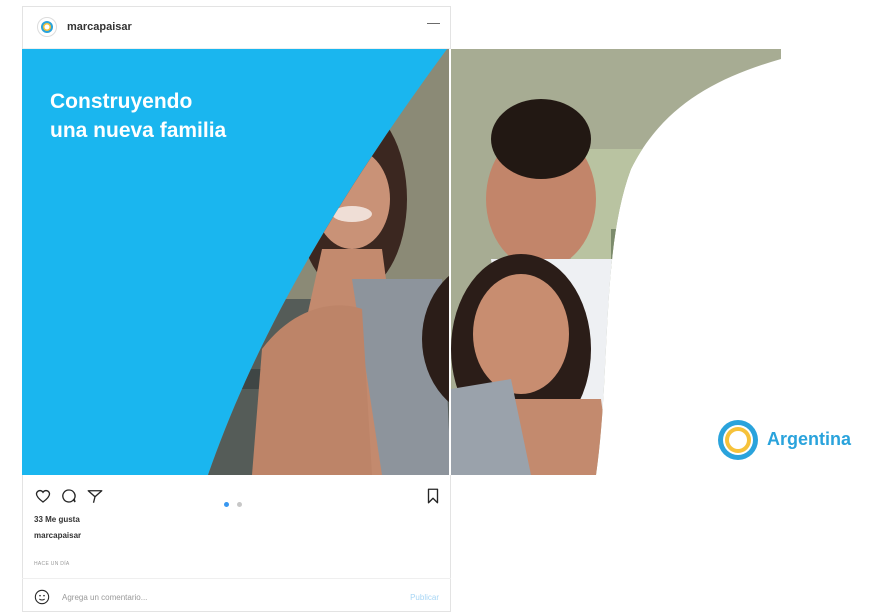 This screenshot has height=614, width=891. What do you see at coordinates (433, 496) in the screenshot?
I see `bookmark-icon` at bounding box center [433, 496].